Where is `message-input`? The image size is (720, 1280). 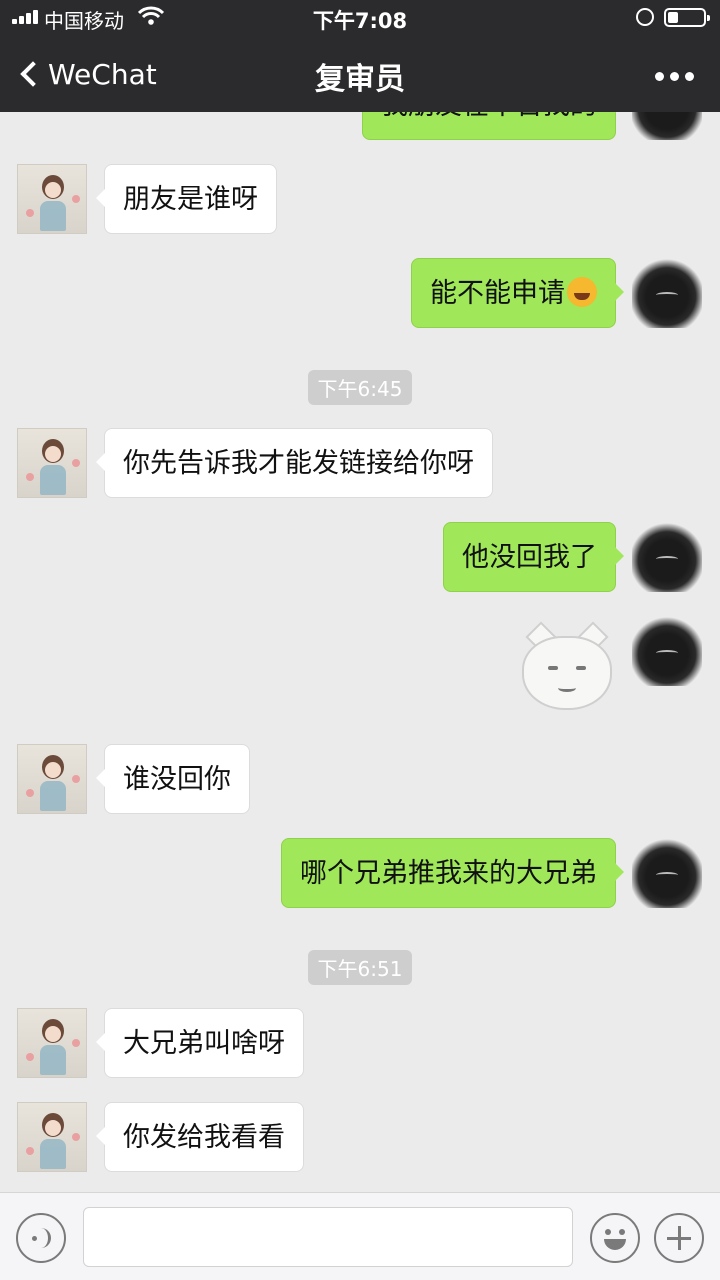
message-input is located at coordinates (328, 1237).